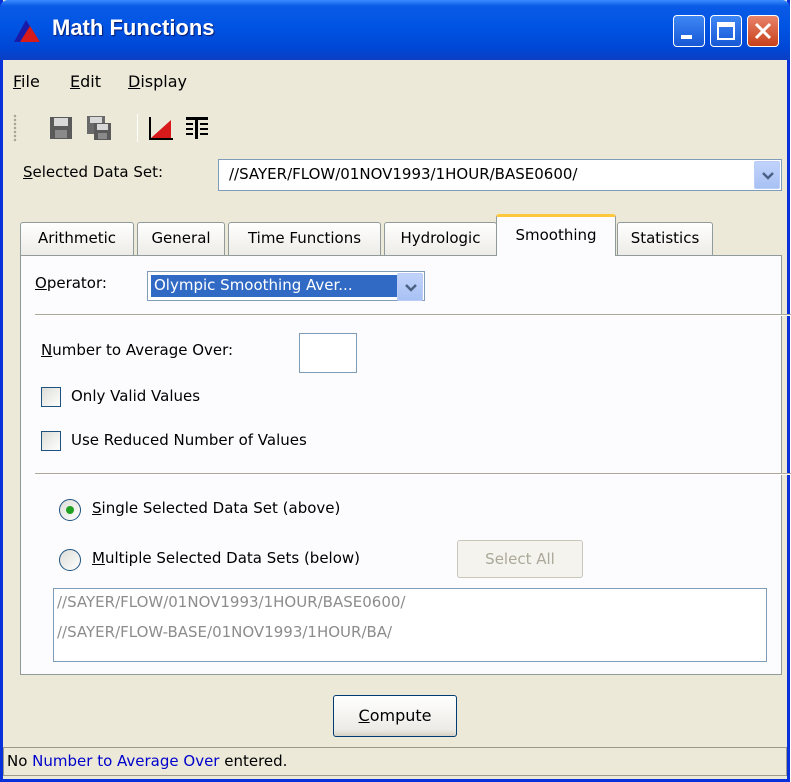 This screenshot has width=791, height=782. I want to click on multiple-data-sets-radio, so click(70, 560).